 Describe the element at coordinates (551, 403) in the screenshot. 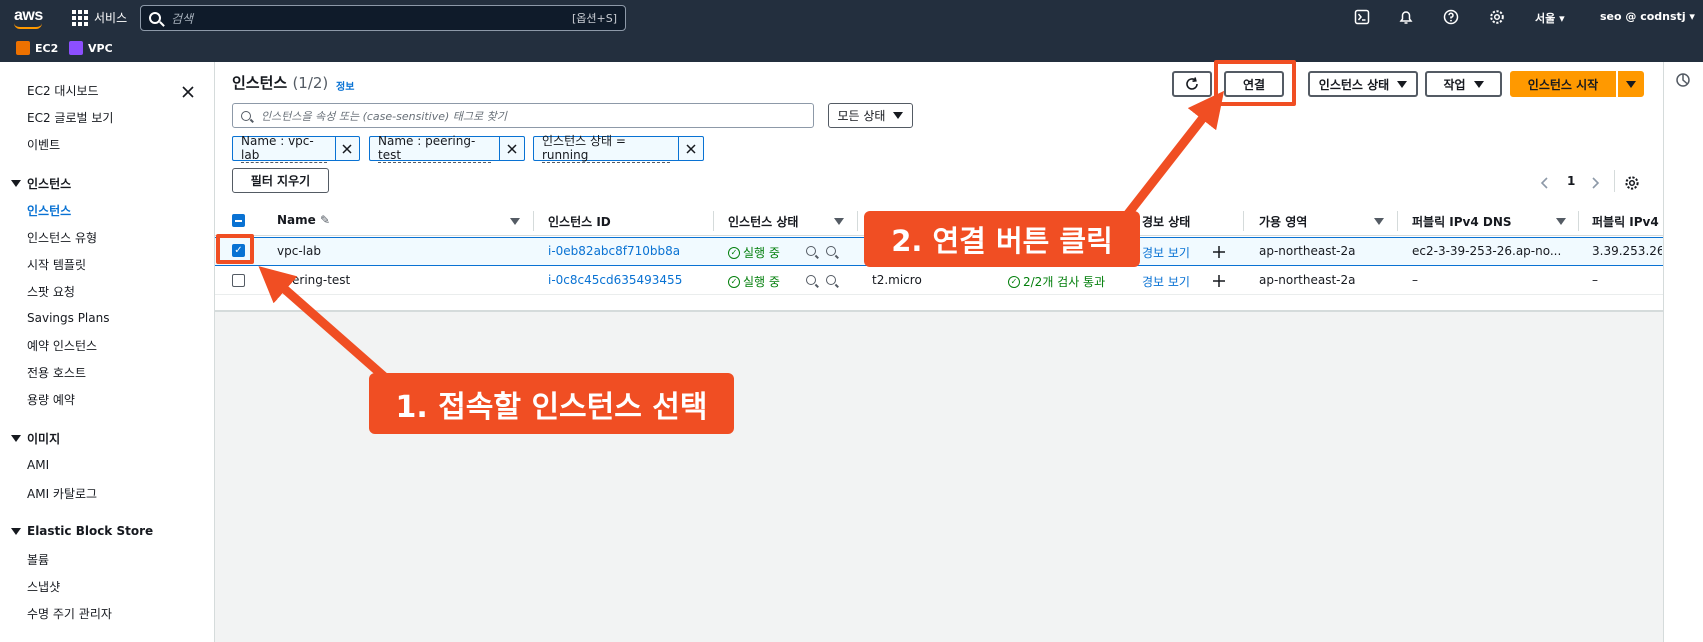

I see `step1-callout: 1. 접속할 인스턴스 선택` at that location.